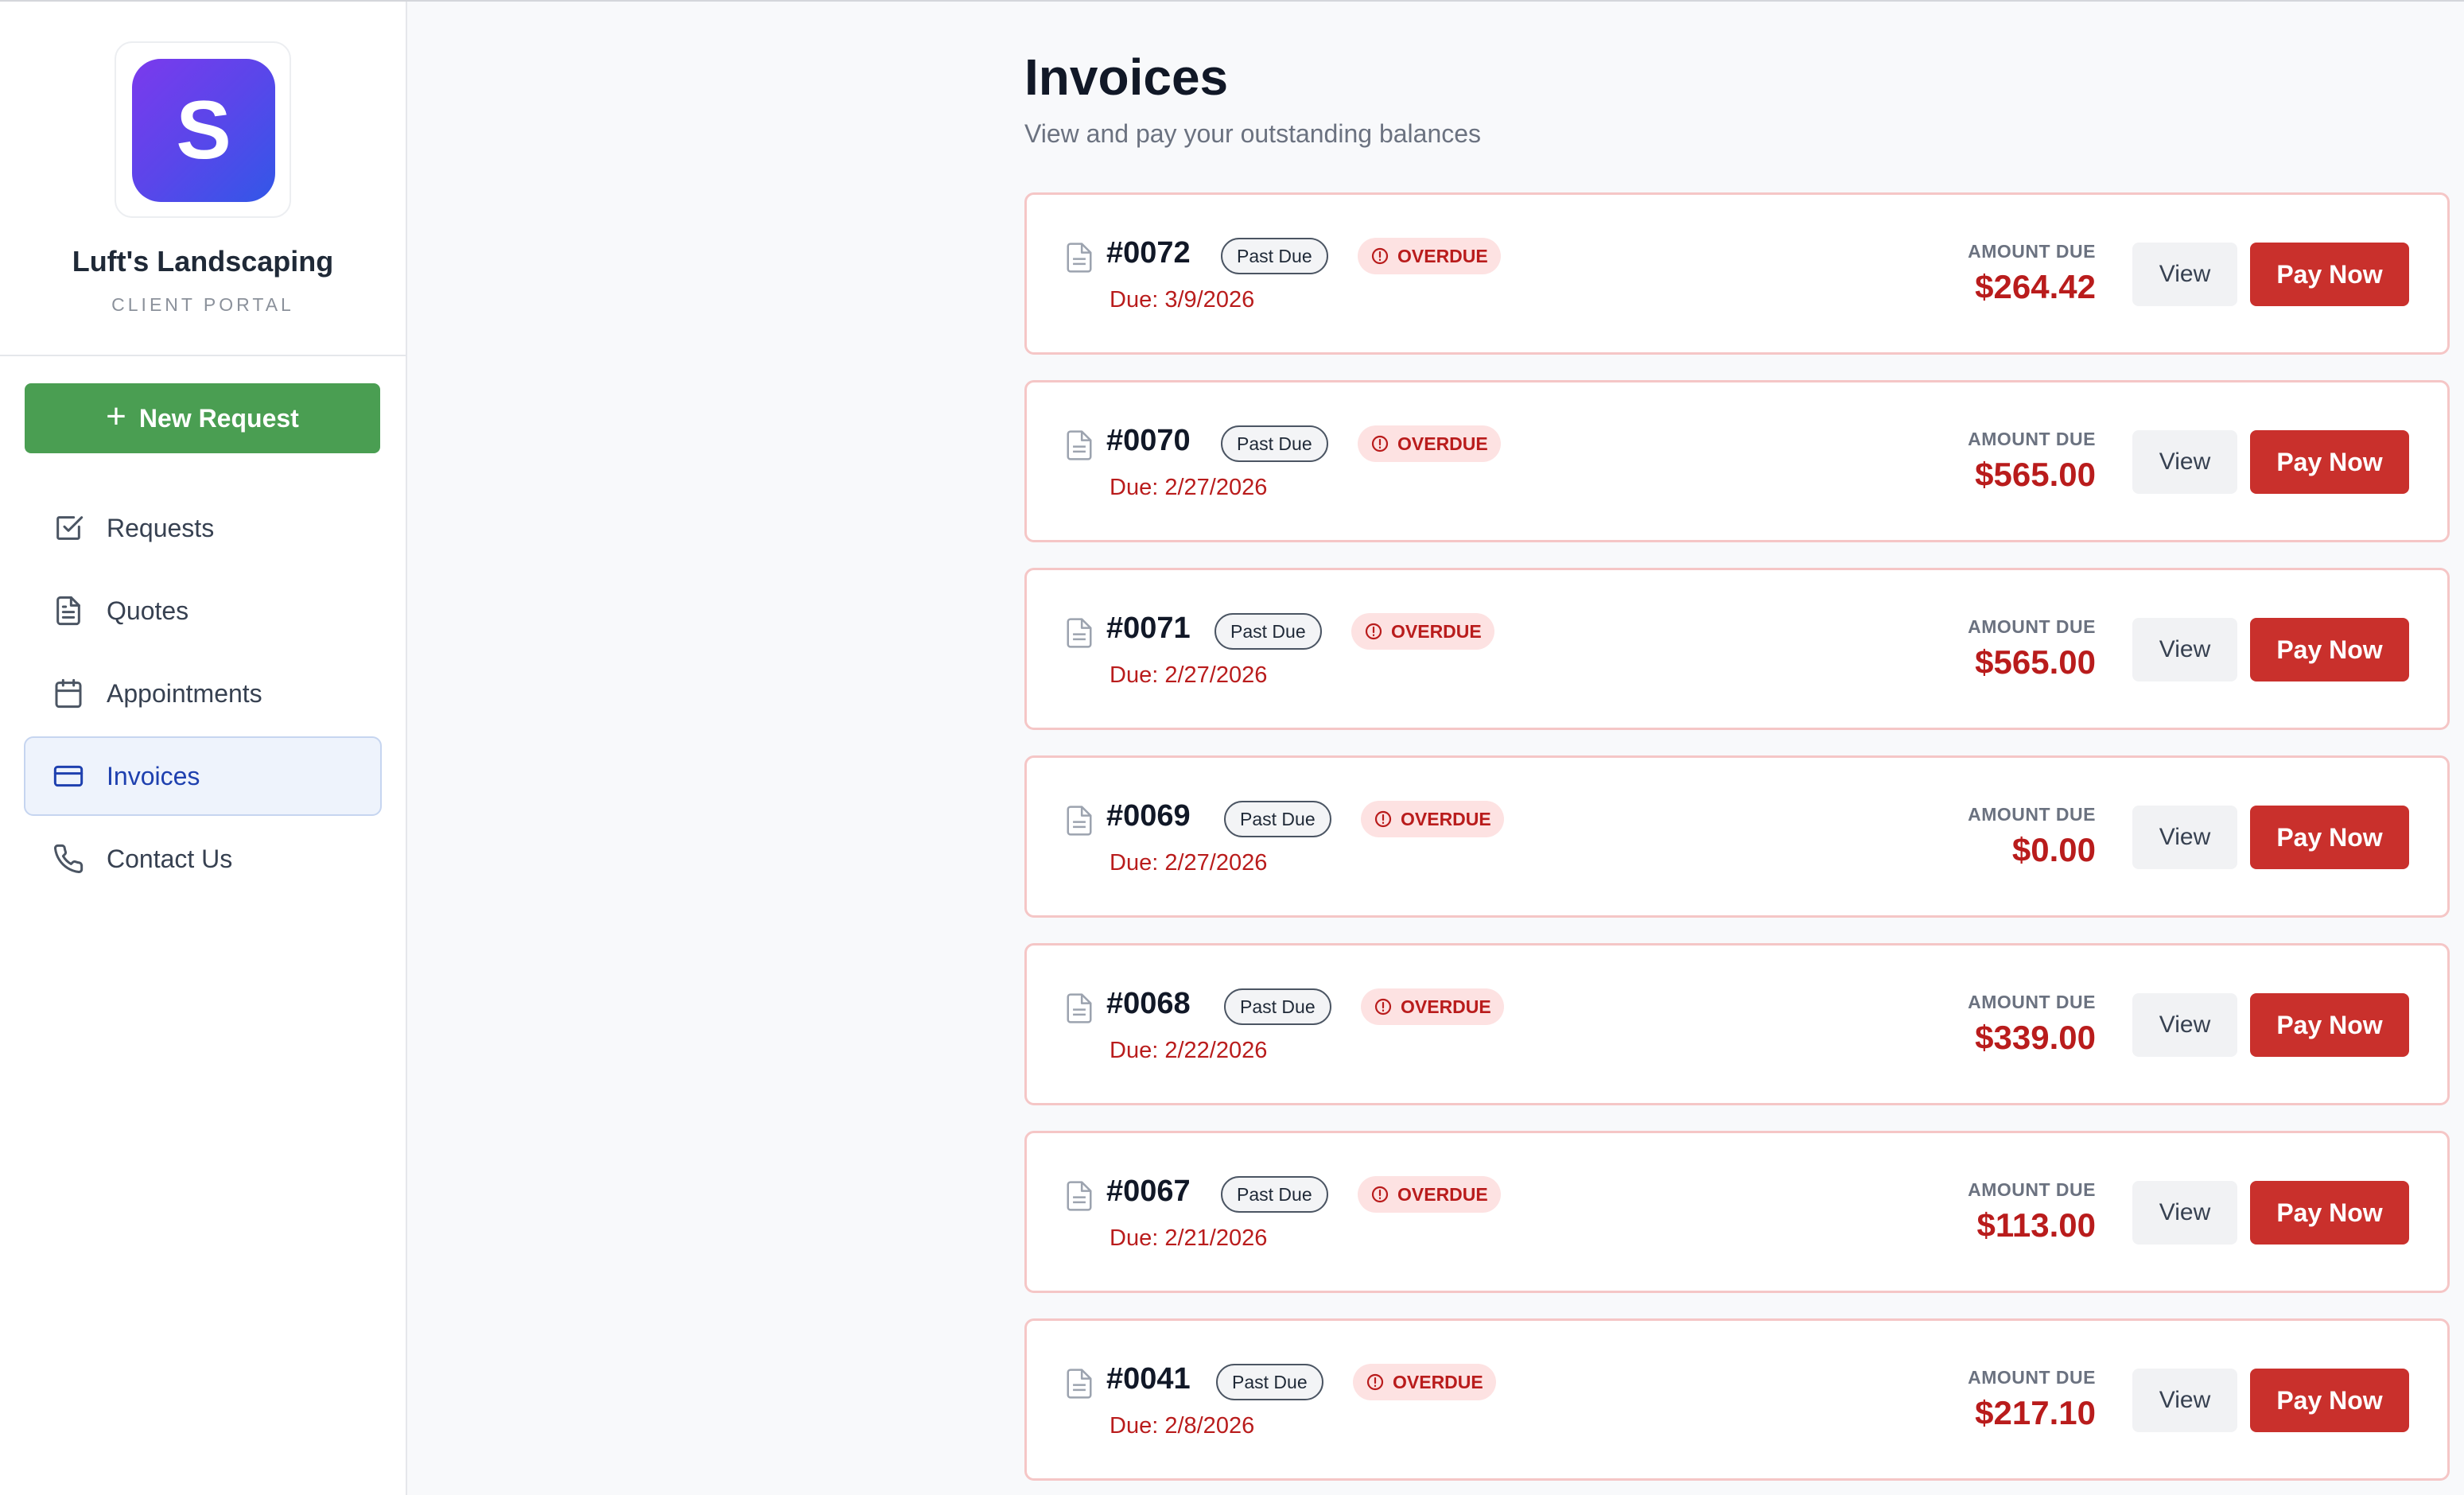 This screenshot has height=1495, width=2464. I want to click on phone-icon, so click(69, 859).